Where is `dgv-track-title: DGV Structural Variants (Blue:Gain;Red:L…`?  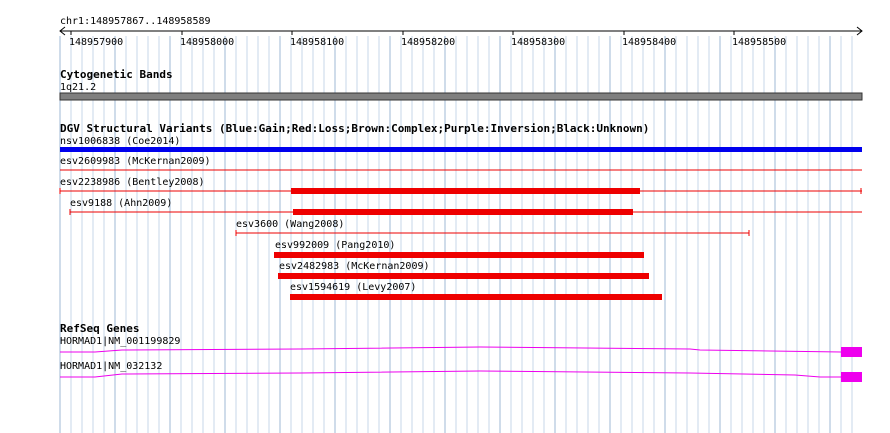 dgv-track-title: DGV Structural Variants (Blue:Gain;Red:L… is located at coordinates (354, 128).